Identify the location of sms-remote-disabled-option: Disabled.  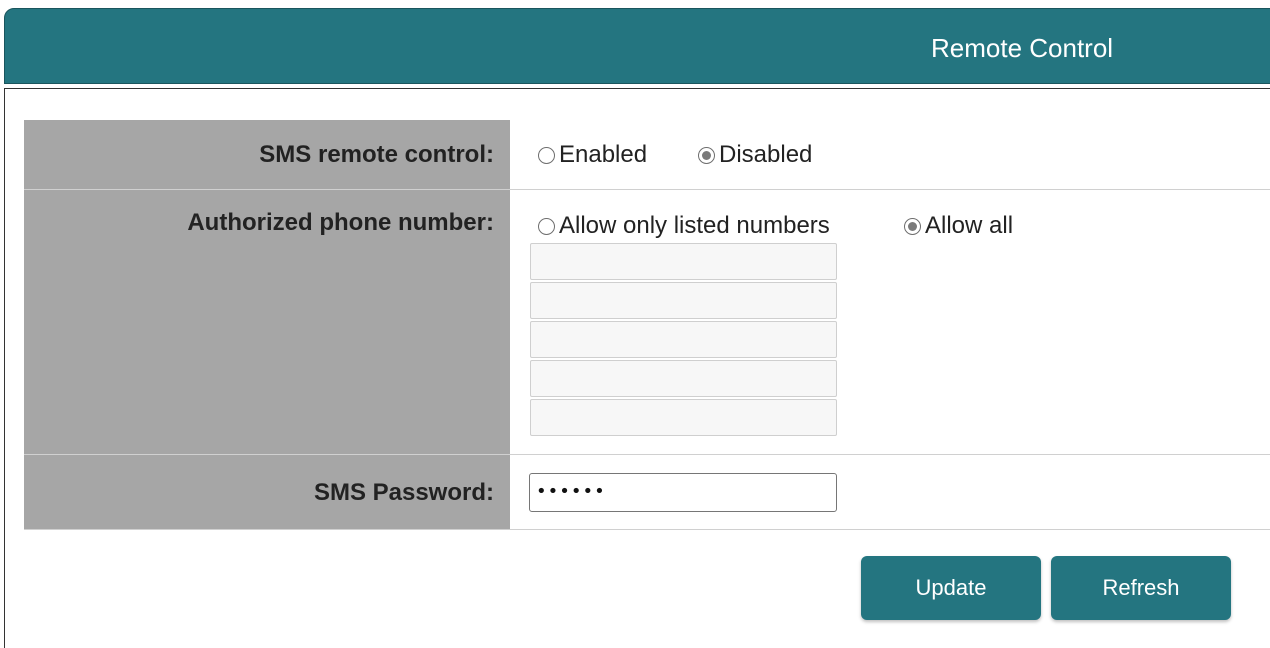
(755, 155).